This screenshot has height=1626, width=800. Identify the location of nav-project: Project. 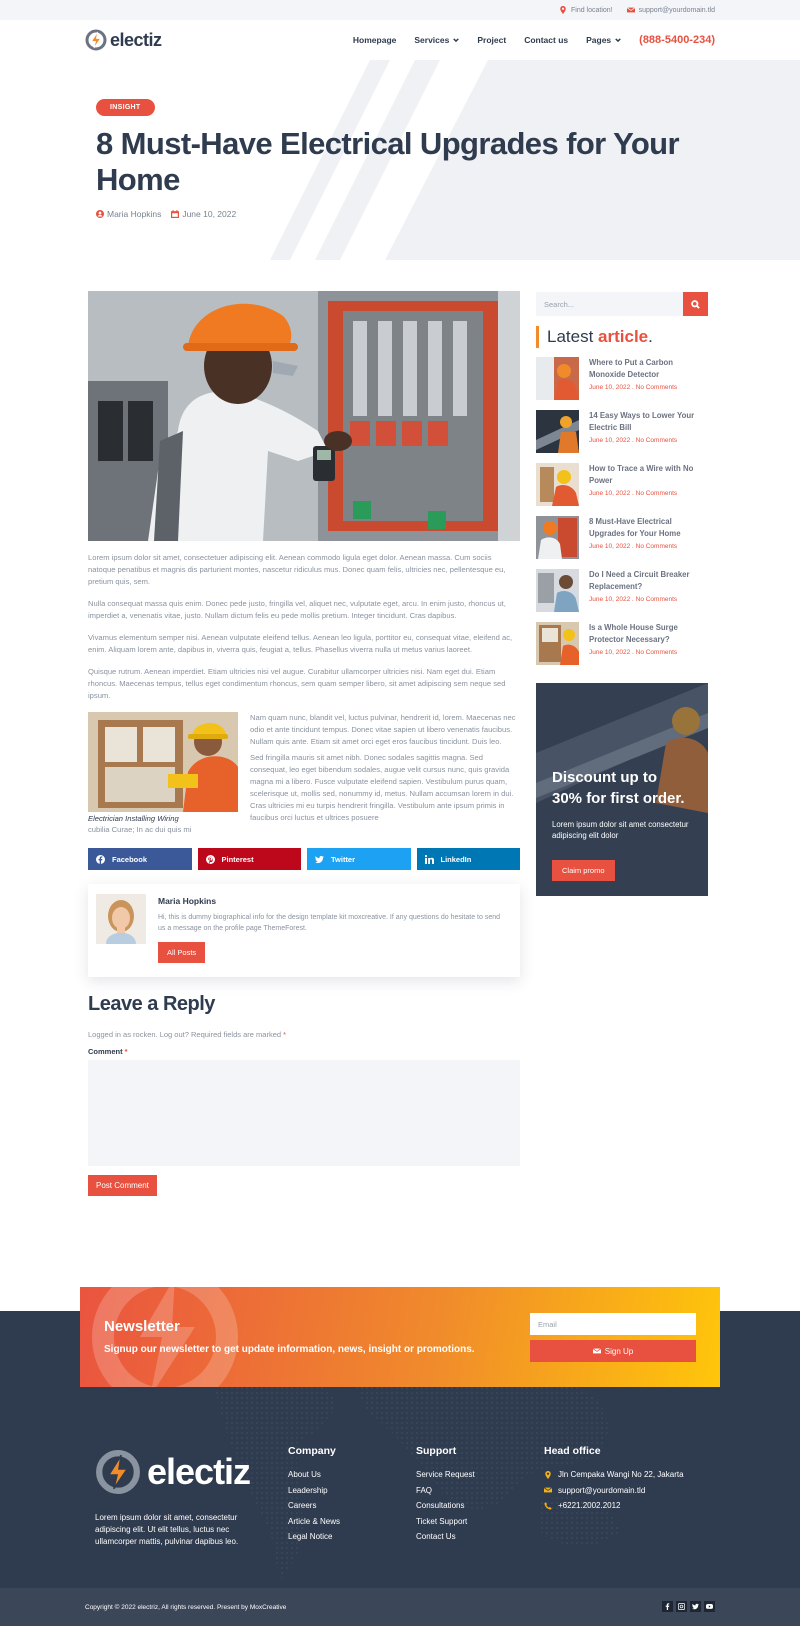
(491, 40).